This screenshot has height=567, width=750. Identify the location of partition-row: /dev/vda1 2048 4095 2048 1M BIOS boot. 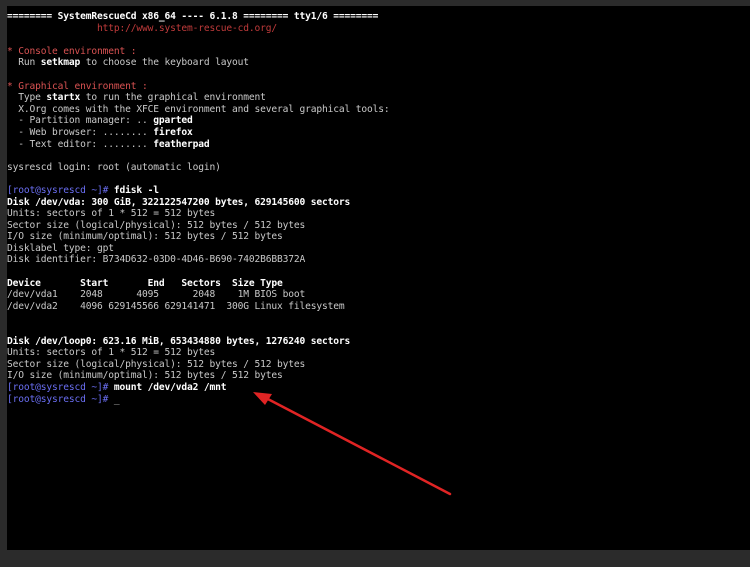
(156, 295).